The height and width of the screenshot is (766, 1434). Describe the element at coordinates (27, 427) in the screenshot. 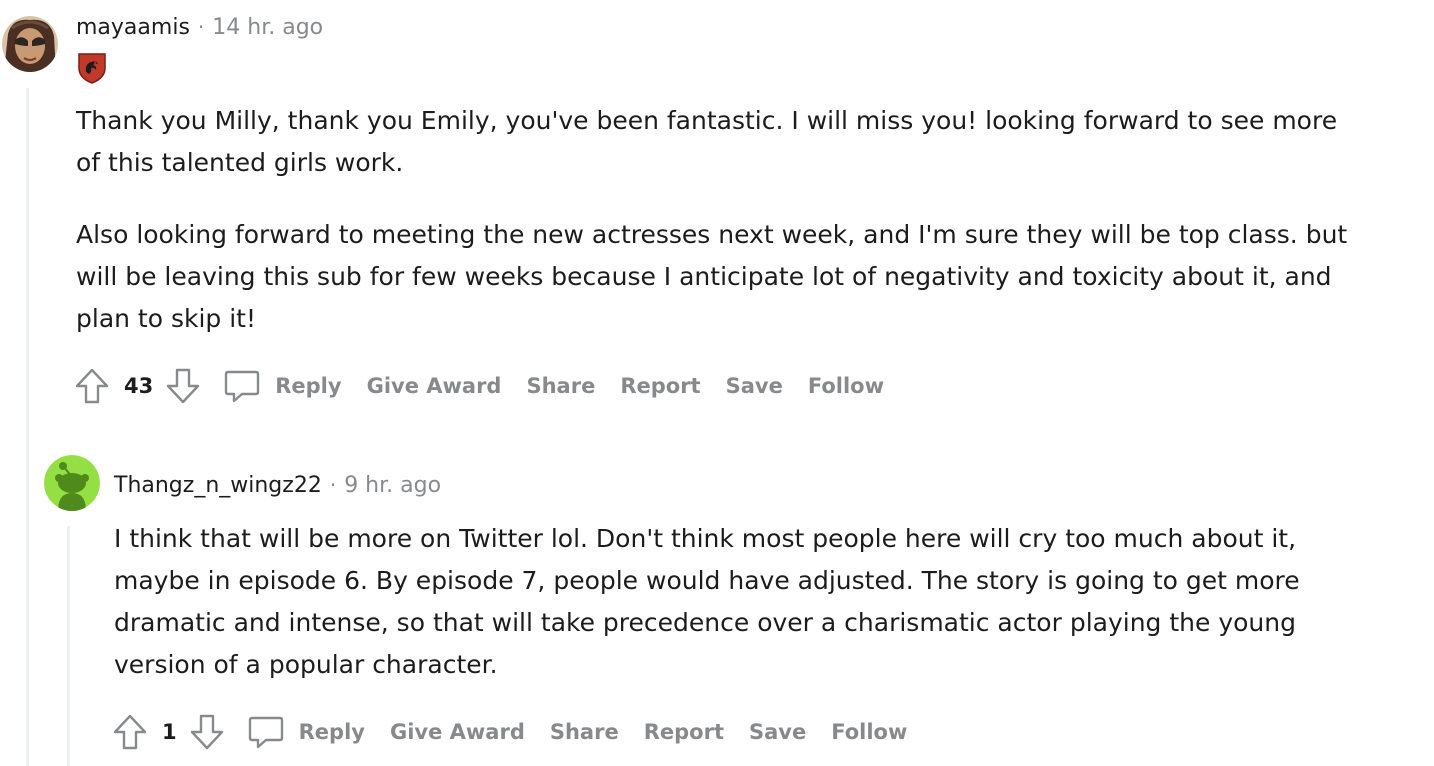

I see `thread-line-root` at that location.